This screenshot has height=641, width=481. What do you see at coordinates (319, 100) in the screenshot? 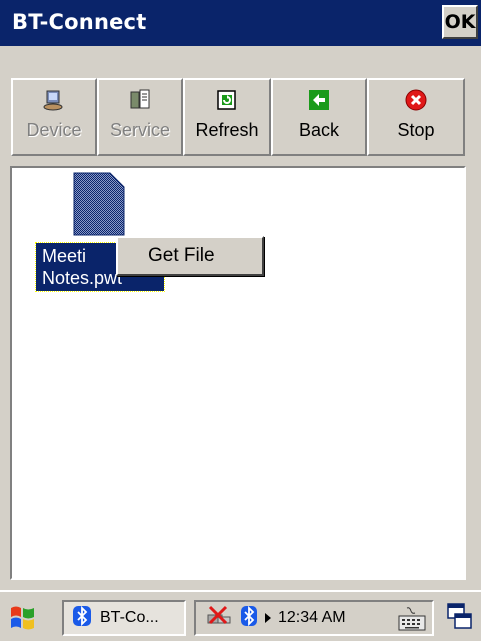
I see `back-arrow-icon` at bounding box center [319, 100].